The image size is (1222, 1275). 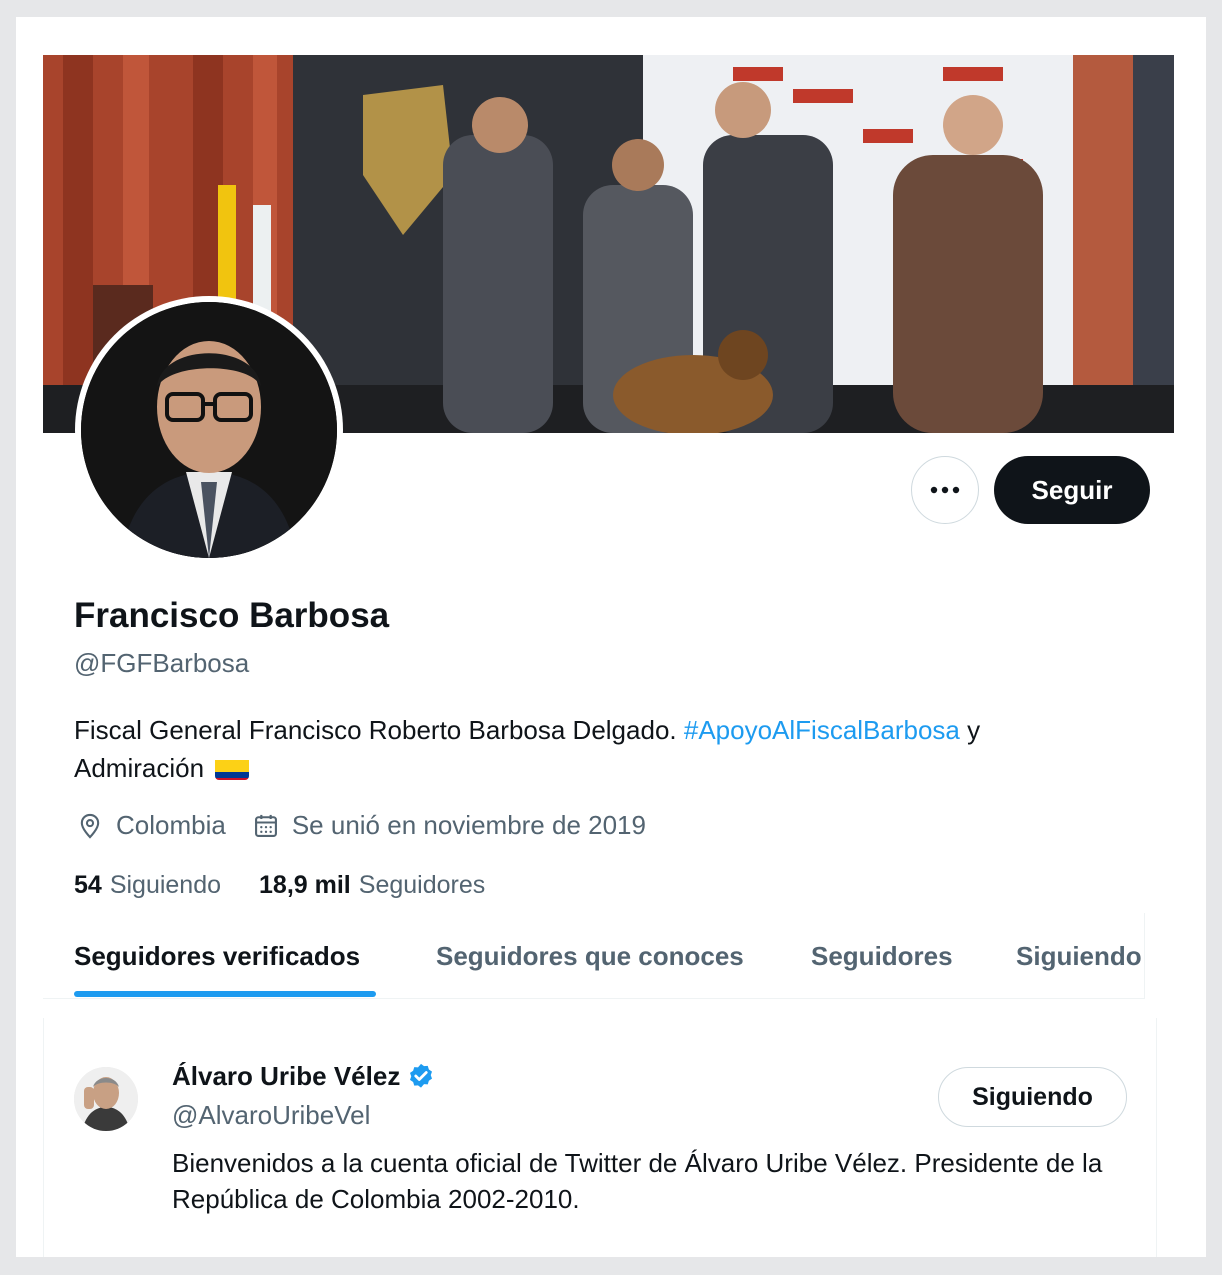 I want to click on followers-count: 18,9 mil, so click(x=305, y=885).